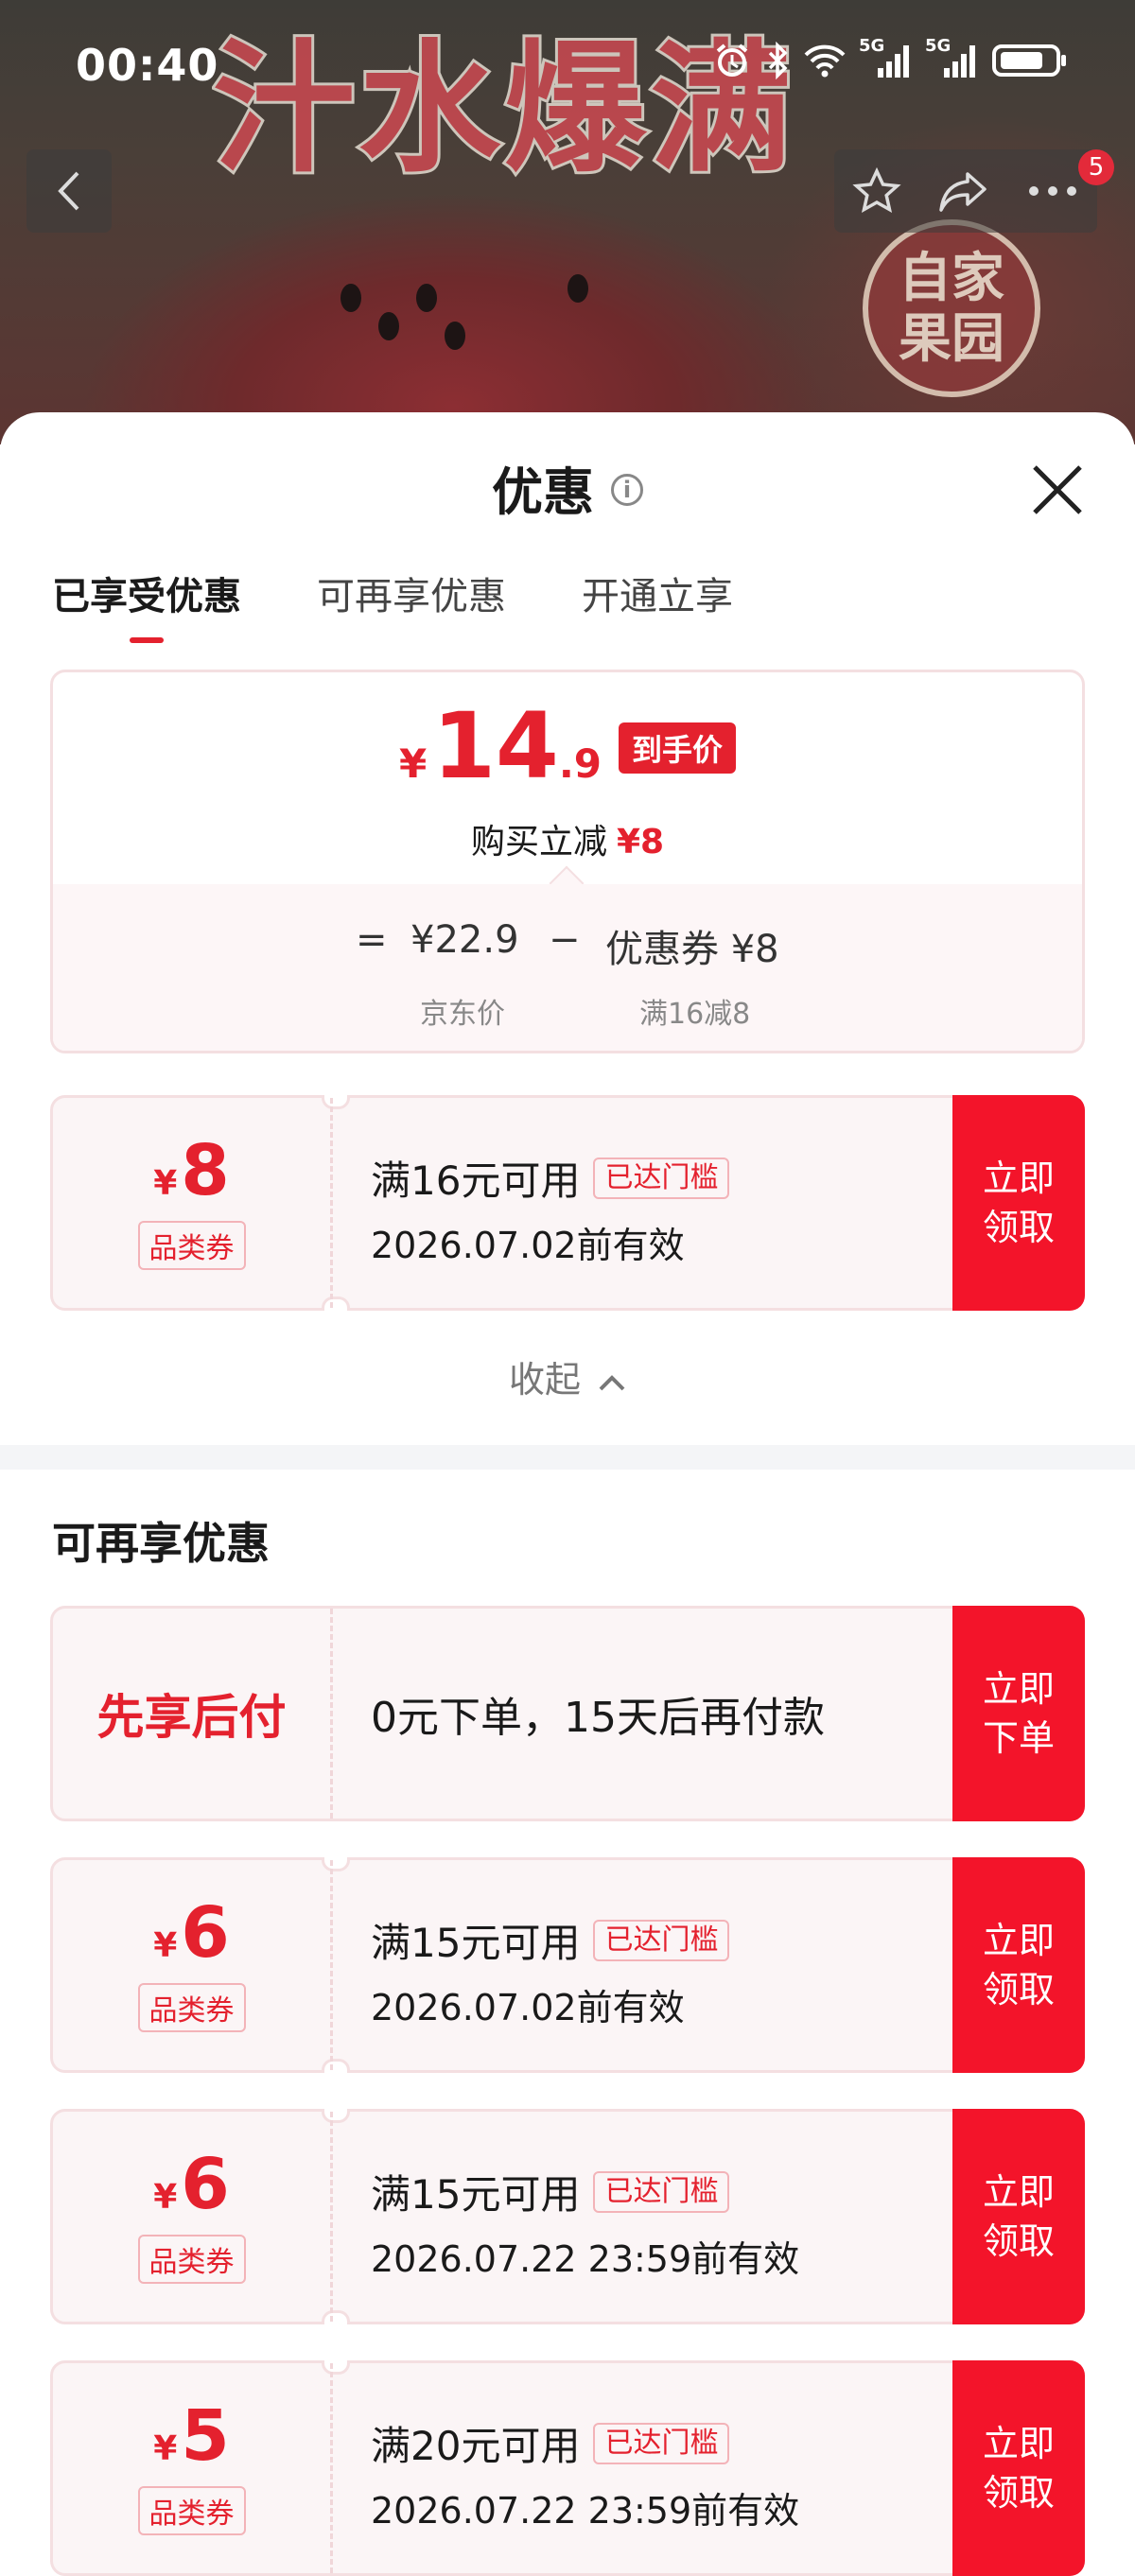 The height and width of the screenshot is (2576, 1135). Describe the element at coordinates (543, 492) in the screenshot. I see `sheet-title: 优惠` at that location.